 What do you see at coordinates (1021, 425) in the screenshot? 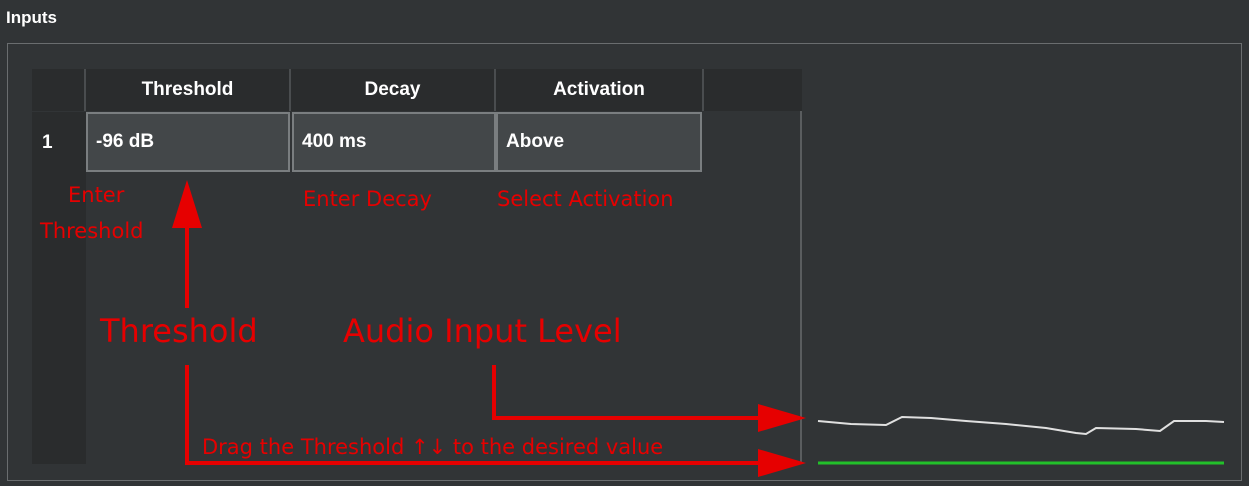
I see `audio-level-line` at bounding box center [1021, 425].